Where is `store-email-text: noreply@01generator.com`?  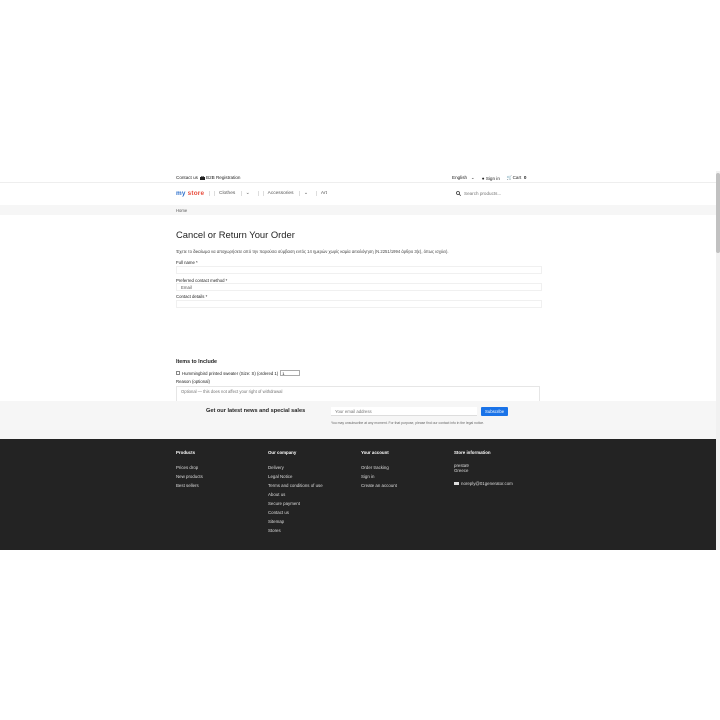 store-email-text: noreply@01generator.com is located at coordinates (487, 483).